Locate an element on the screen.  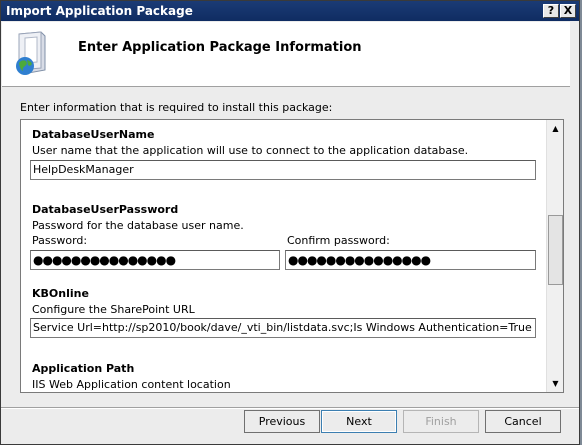
cancel-button: Cancel is located at coordinates (523, 421).